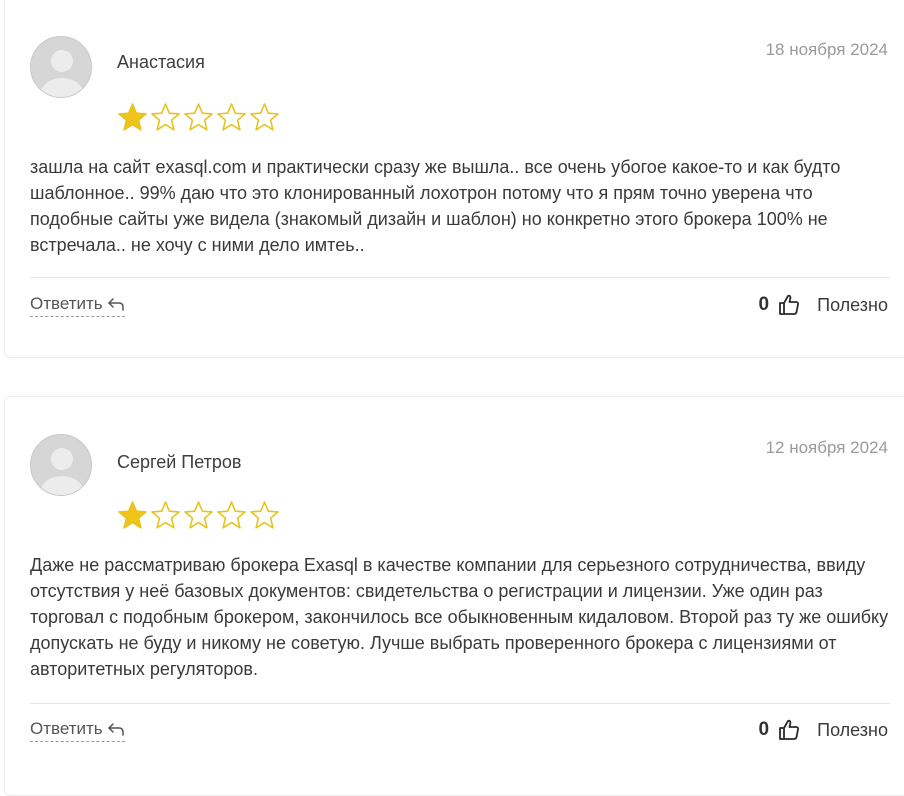 Image resolution: width=904 pixels, height=796 pixels. Describe the element at coordinates (826, 49) in the screenshot. I see `review-date: 18 ноября 2024` at that location.